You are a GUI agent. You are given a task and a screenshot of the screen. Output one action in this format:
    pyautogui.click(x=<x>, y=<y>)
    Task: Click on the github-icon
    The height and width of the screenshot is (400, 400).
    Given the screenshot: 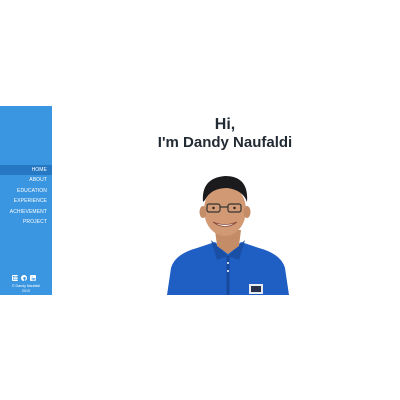 What is the action you would take?
    pyautogui.click(x=24, y=278)
    